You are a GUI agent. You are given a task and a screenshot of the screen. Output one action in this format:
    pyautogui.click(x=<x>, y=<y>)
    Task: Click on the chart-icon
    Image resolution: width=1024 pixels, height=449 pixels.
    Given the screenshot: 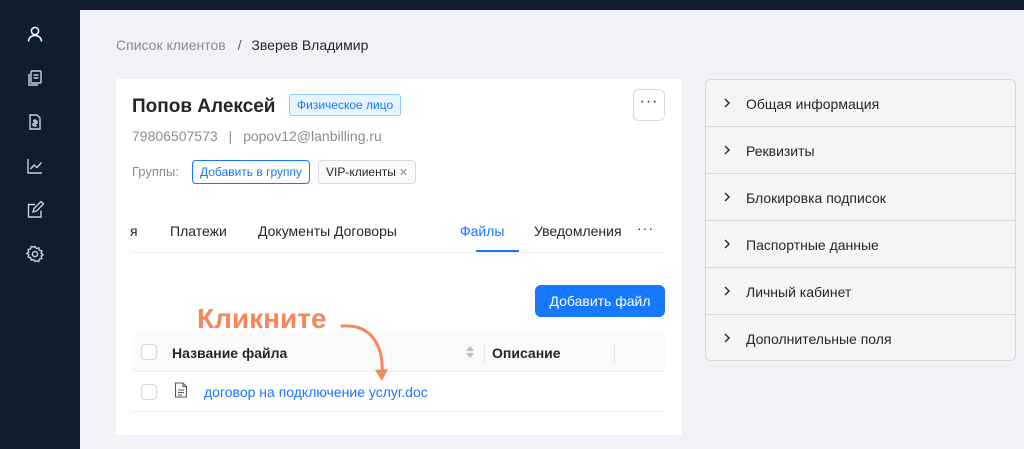 What is the action you would take?
    pyautogui.click(x=35, y=166)
    